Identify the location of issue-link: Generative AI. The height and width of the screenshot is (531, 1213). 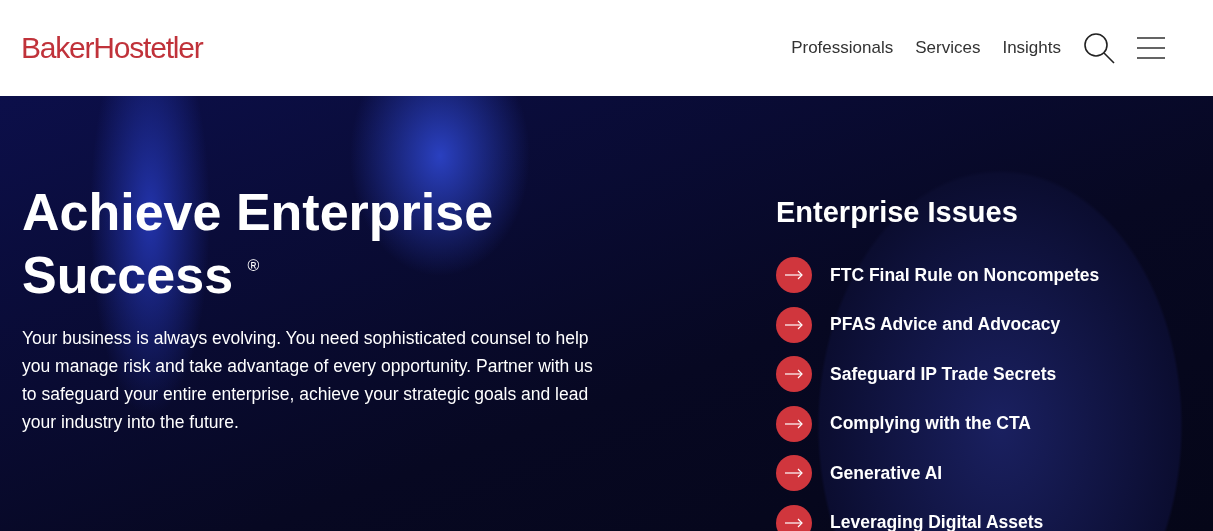
(886, 473).